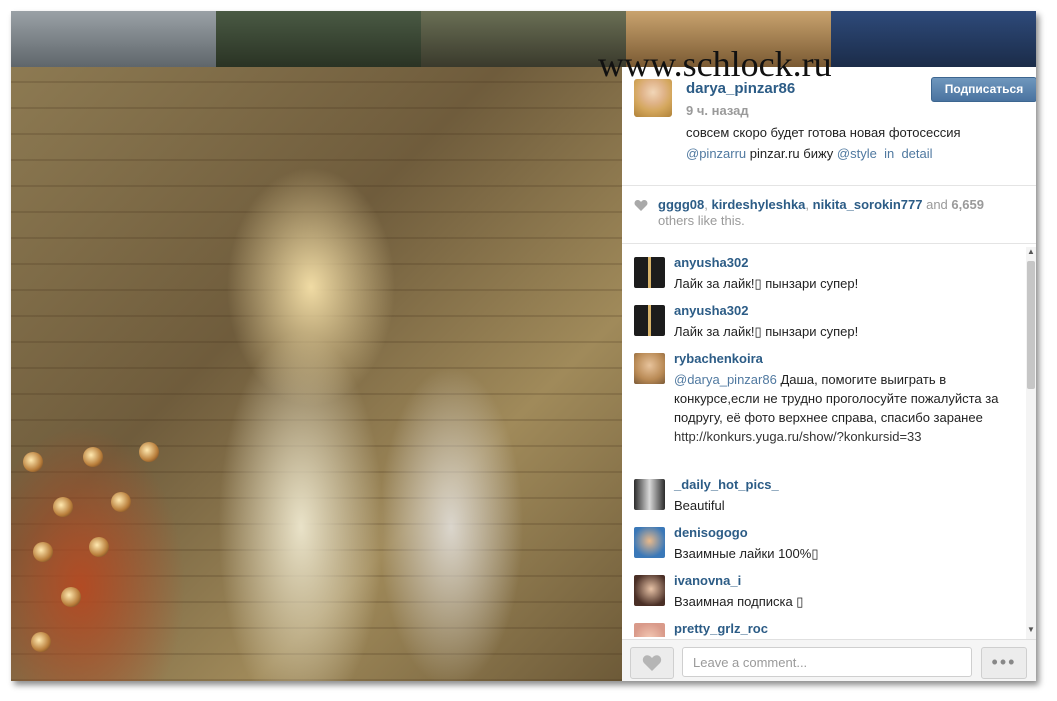 This screenshot has width=1057, height=701. Describe the element at coordinates (1031, 443) in the screenshot. I see `comments-scrollbar: ▲ ▼` at that location.